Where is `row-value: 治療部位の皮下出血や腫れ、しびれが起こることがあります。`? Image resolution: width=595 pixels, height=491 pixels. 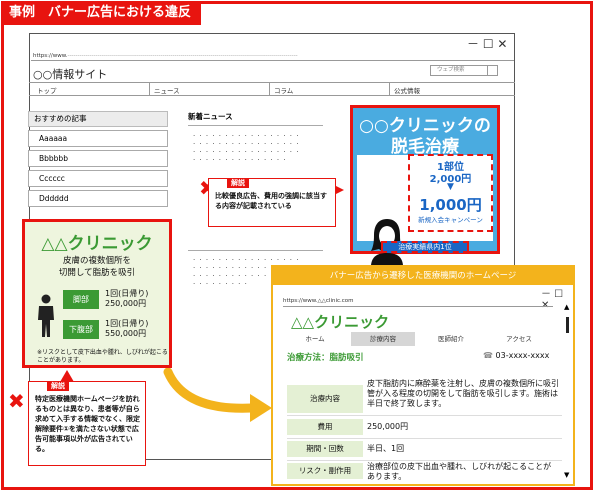 row-value: 治療部位の皮下出血や腫れ、しびれが起こることがあります。 is located at coordinates (459, 471).